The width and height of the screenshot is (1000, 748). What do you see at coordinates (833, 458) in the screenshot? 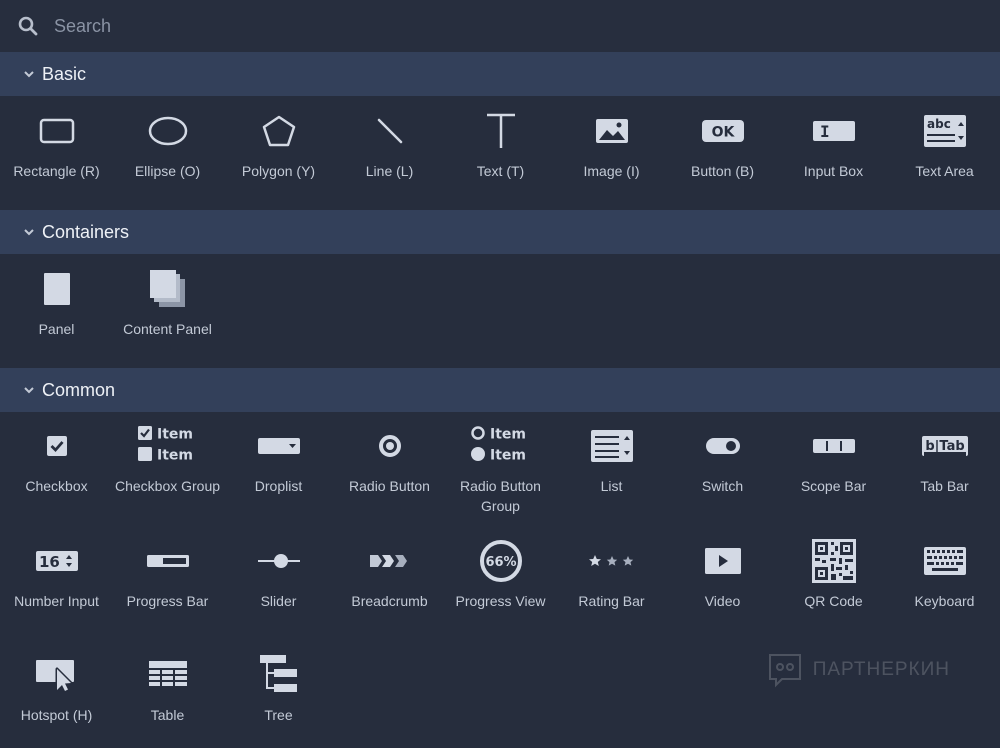
I see `component-scope-bar: Scope Bar` at bounding box center [833, 458].